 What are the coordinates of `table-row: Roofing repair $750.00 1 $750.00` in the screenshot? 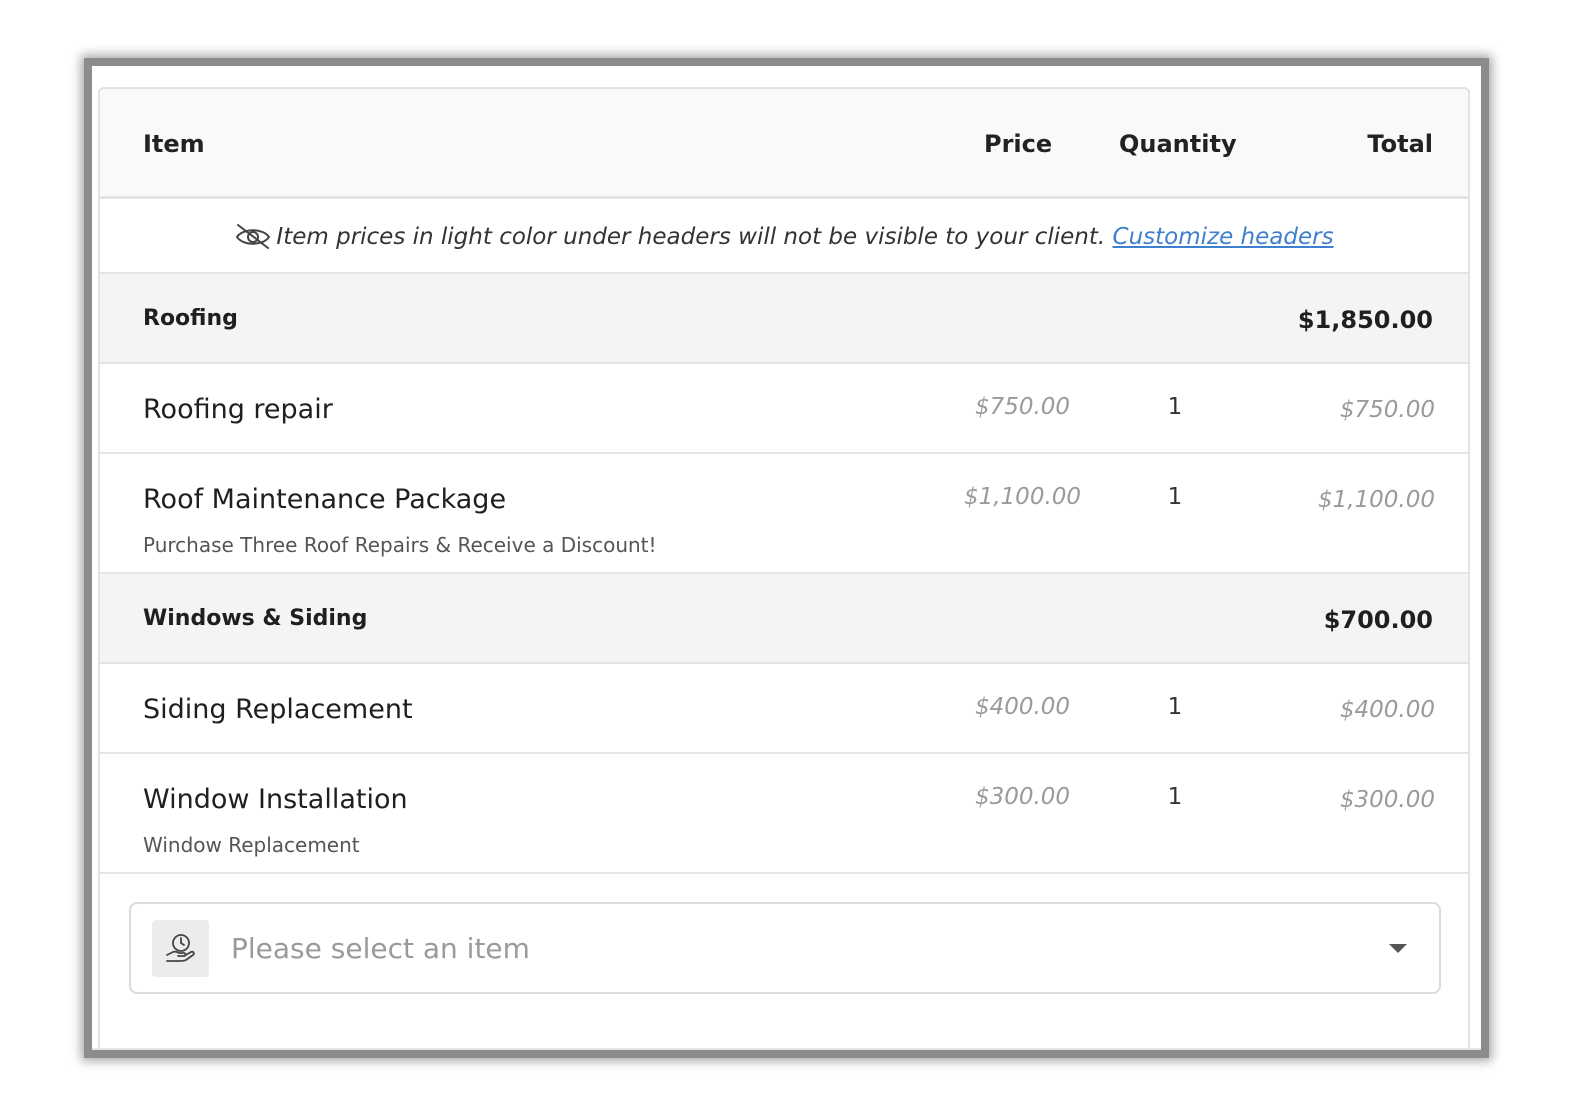 It's located at (784, 409).